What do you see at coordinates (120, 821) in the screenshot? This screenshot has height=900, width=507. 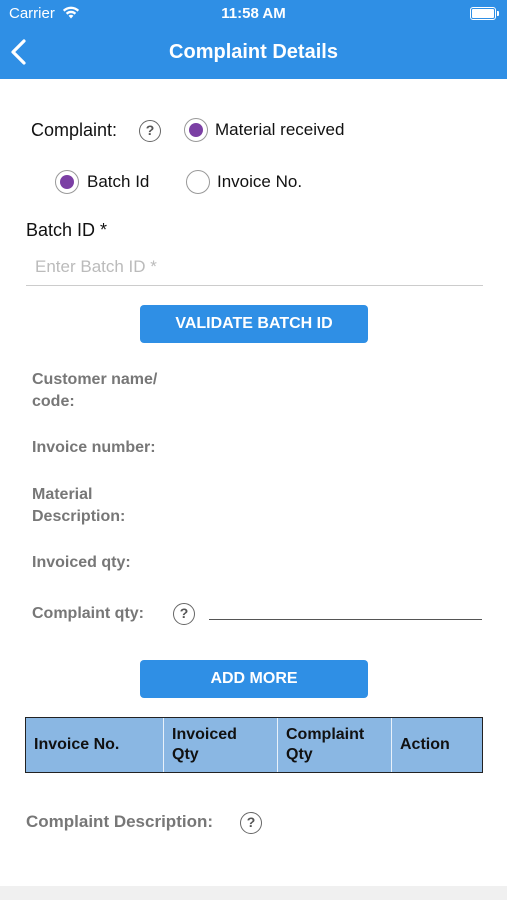 I see `complaint-description-label: Complaint Description:` at bounding box center [120, 821].